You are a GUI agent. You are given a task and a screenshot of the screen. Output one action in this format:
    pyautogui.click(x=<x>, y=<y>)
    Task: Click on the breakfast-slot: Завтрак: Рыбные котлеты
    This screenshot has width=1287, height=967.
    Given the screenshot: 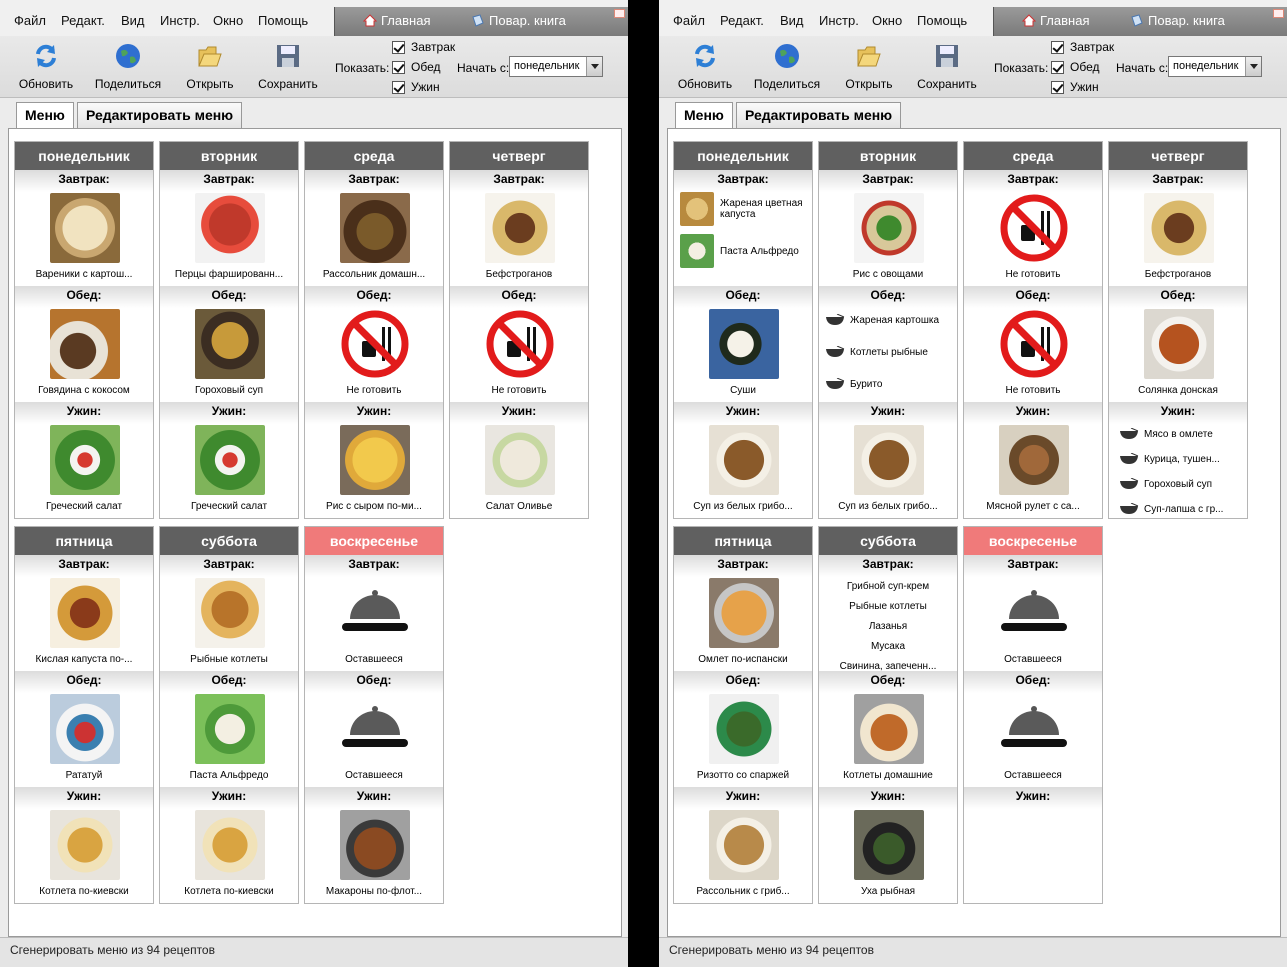 What is the action you would take?
    pyautogui.click(x=229, y=613)
    